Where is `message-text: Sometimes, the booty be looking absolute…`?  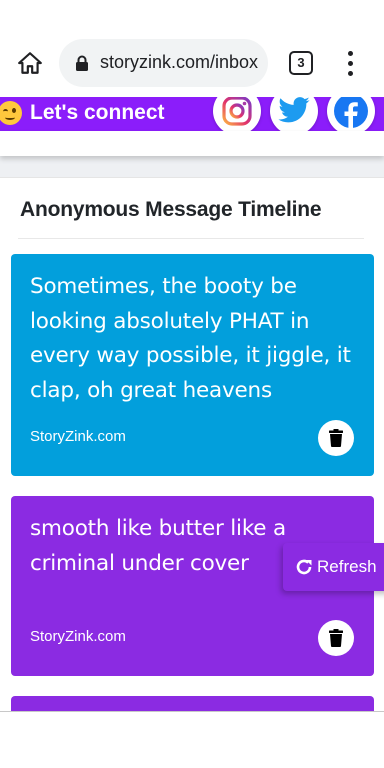
message-text: Sometimes, the booty be looking absolute… is located at coordinates (190, 338).